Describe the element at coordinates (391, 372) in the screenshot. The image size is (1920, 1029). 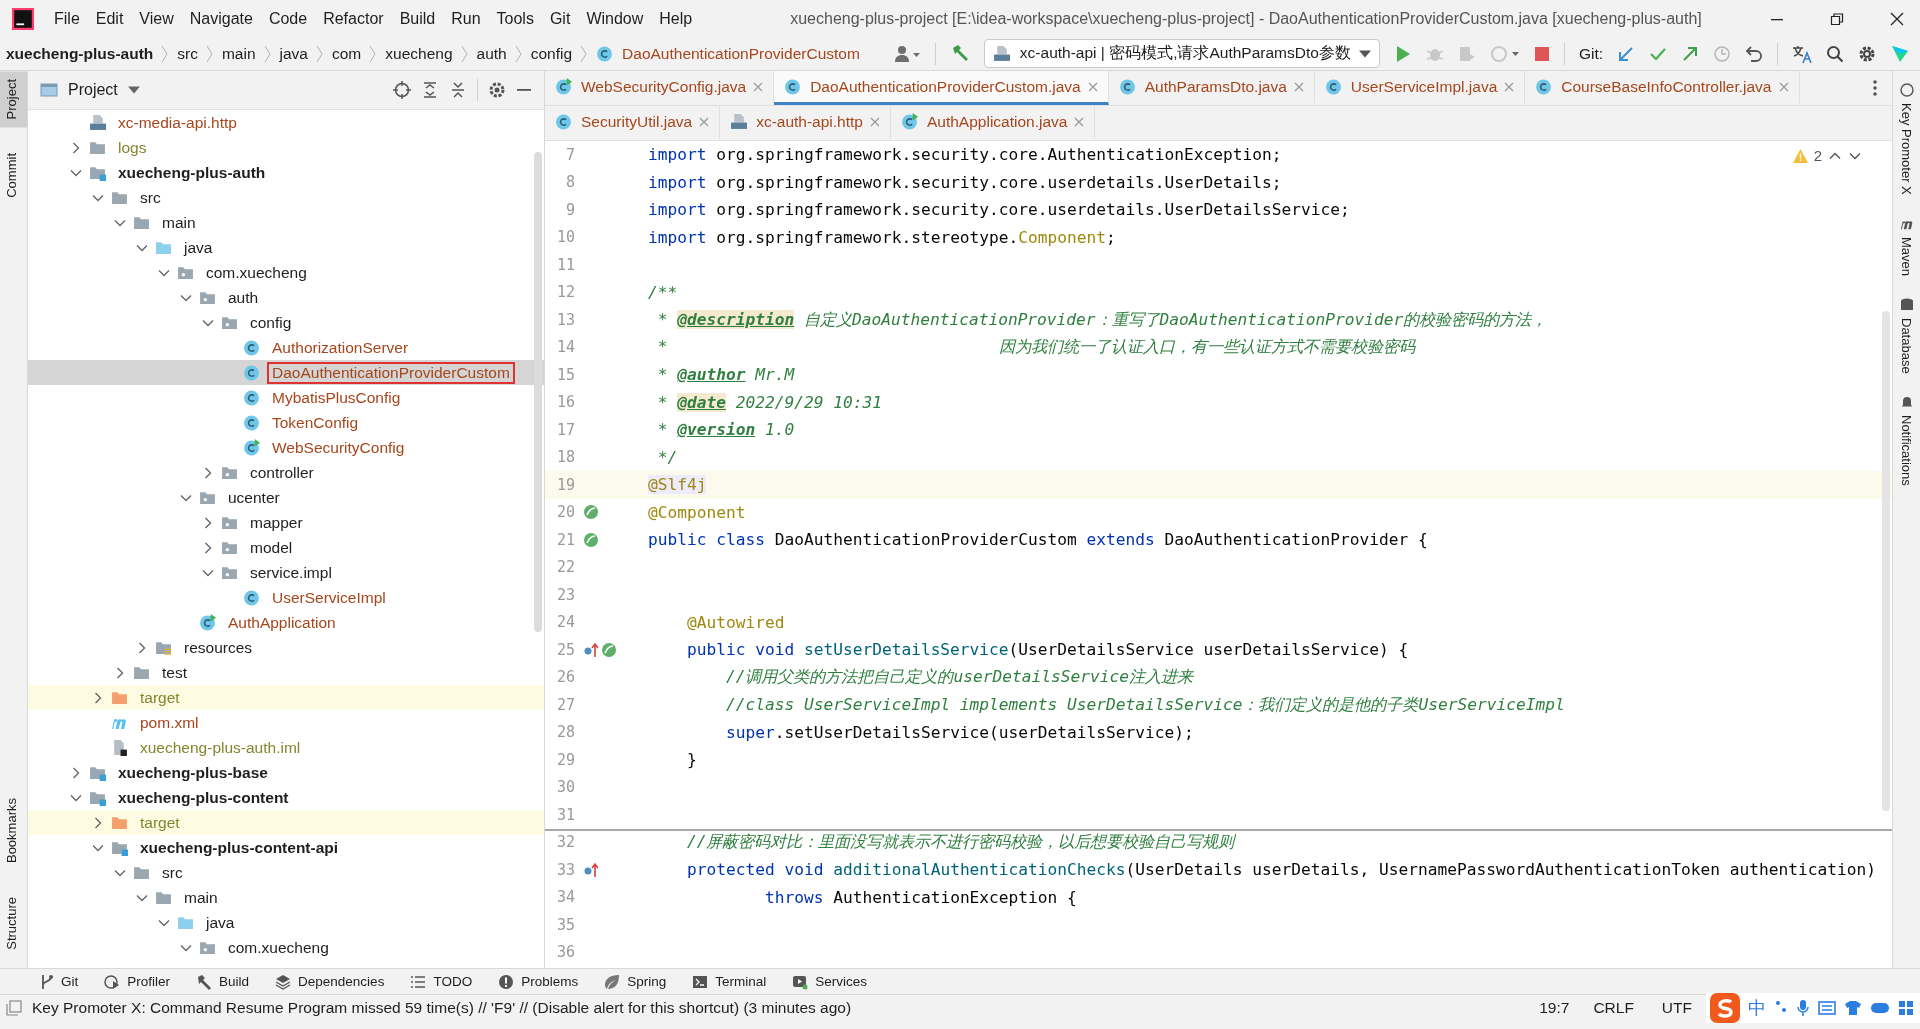
I see `tree-item: DaoAuthenticationProviderCustom` at that location.